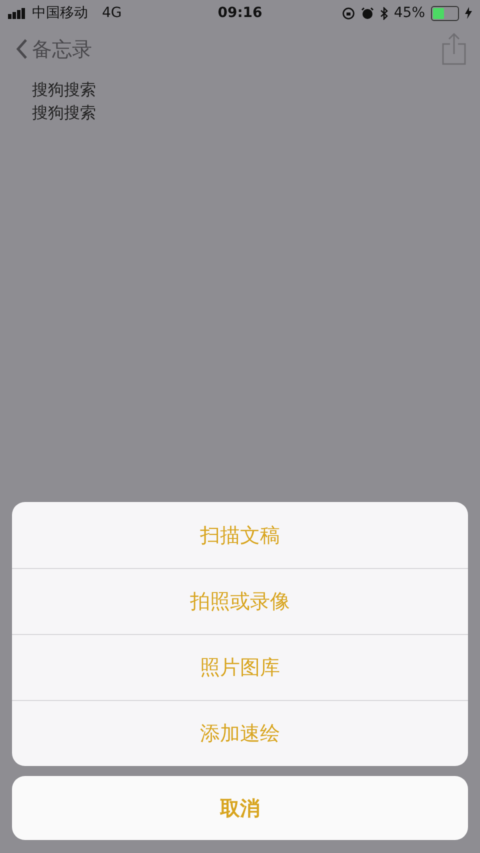 Image resolution: width=480 pixels, height=853 pixels. Describe the element at coordinates (240, 535) in the screenshot. I see `action-option: 扫描文稿` at that location.